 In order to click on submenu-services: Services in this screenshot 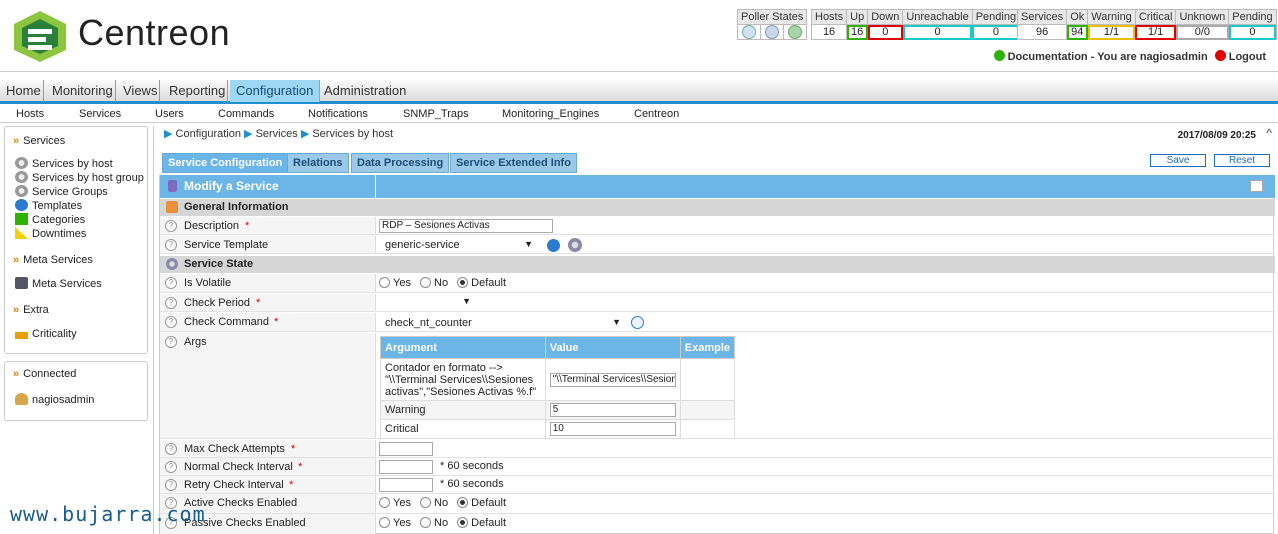, I will do `click(100, 114)`.